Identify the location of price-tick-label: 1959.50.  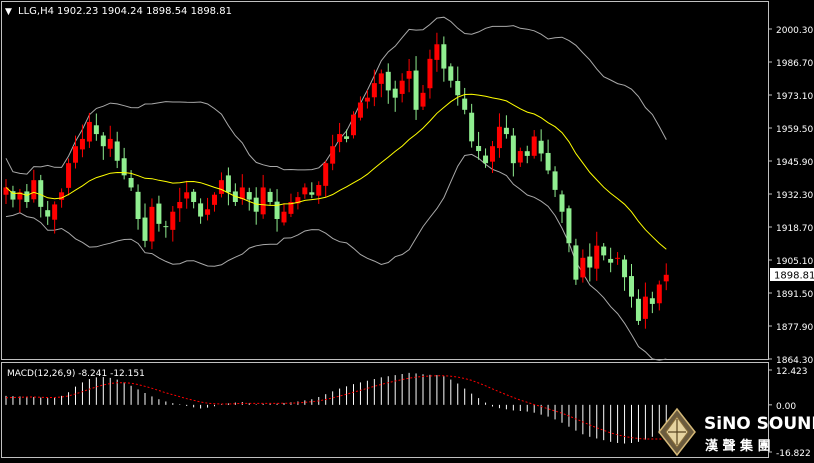
(794, 130).